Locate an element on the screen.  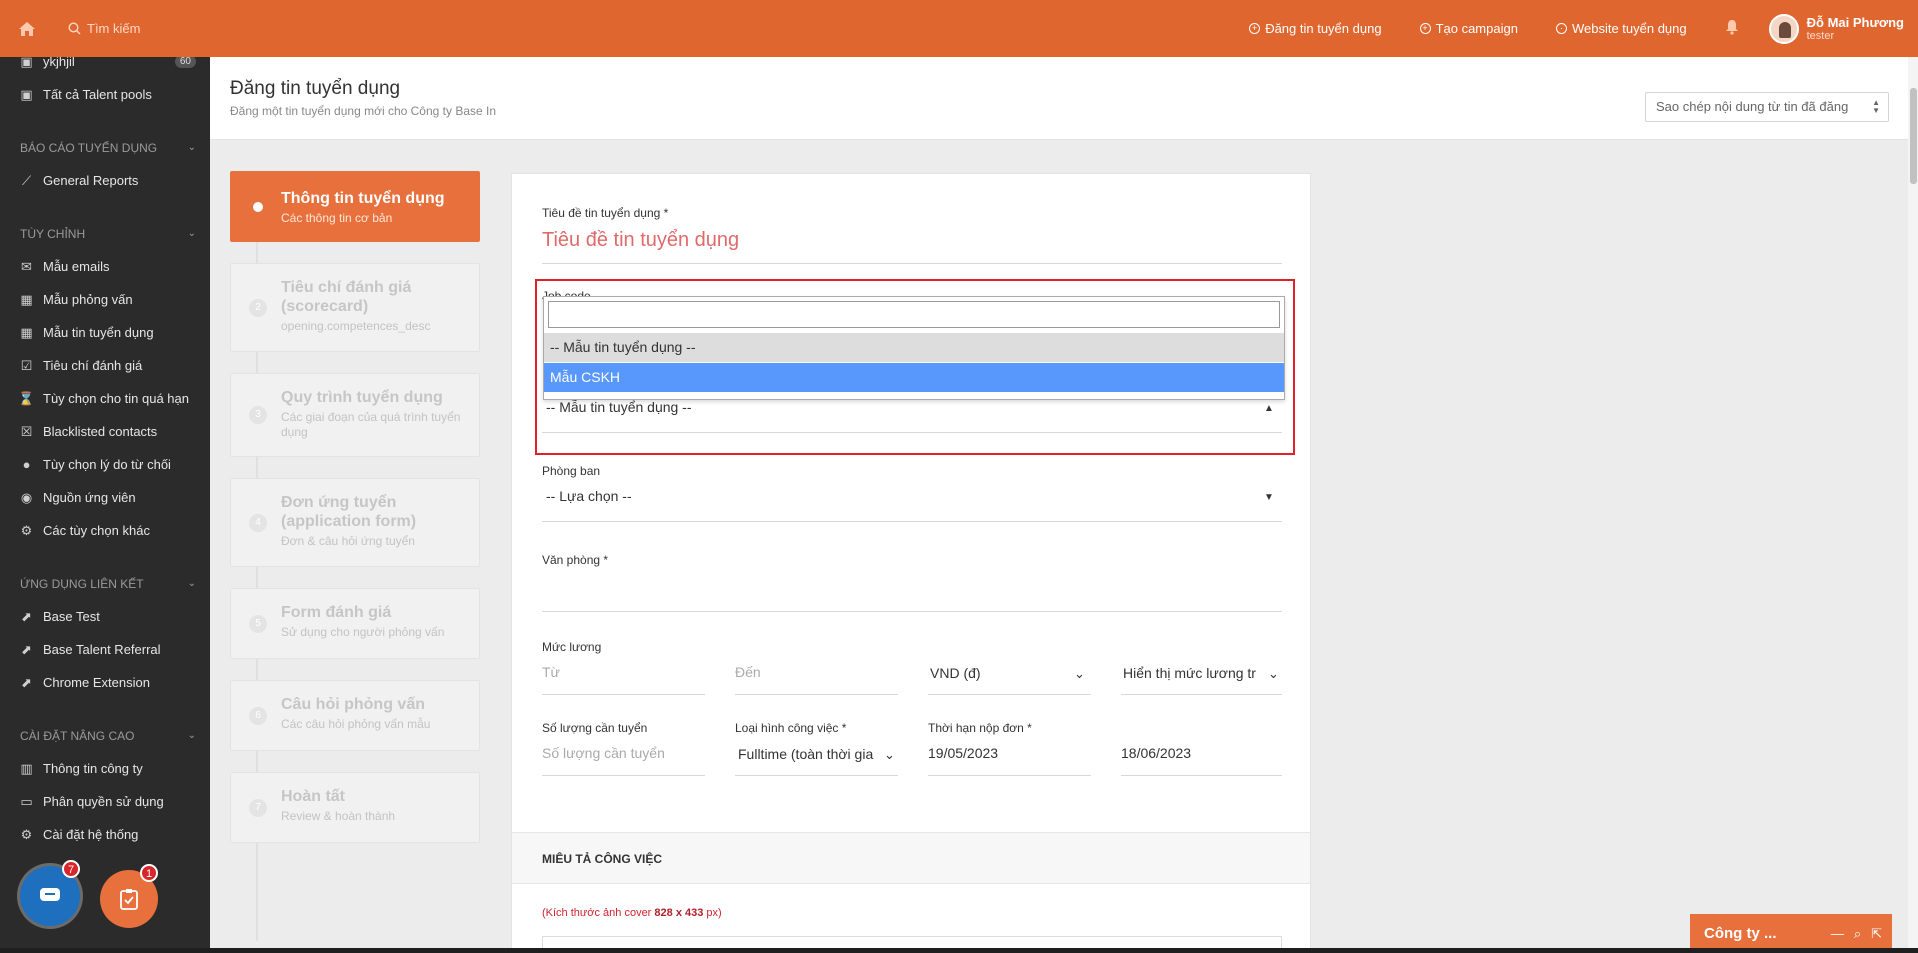
sidebar-item-other-options: ⚙ Các tùy chọn khác is located at coordinates (105, 530).